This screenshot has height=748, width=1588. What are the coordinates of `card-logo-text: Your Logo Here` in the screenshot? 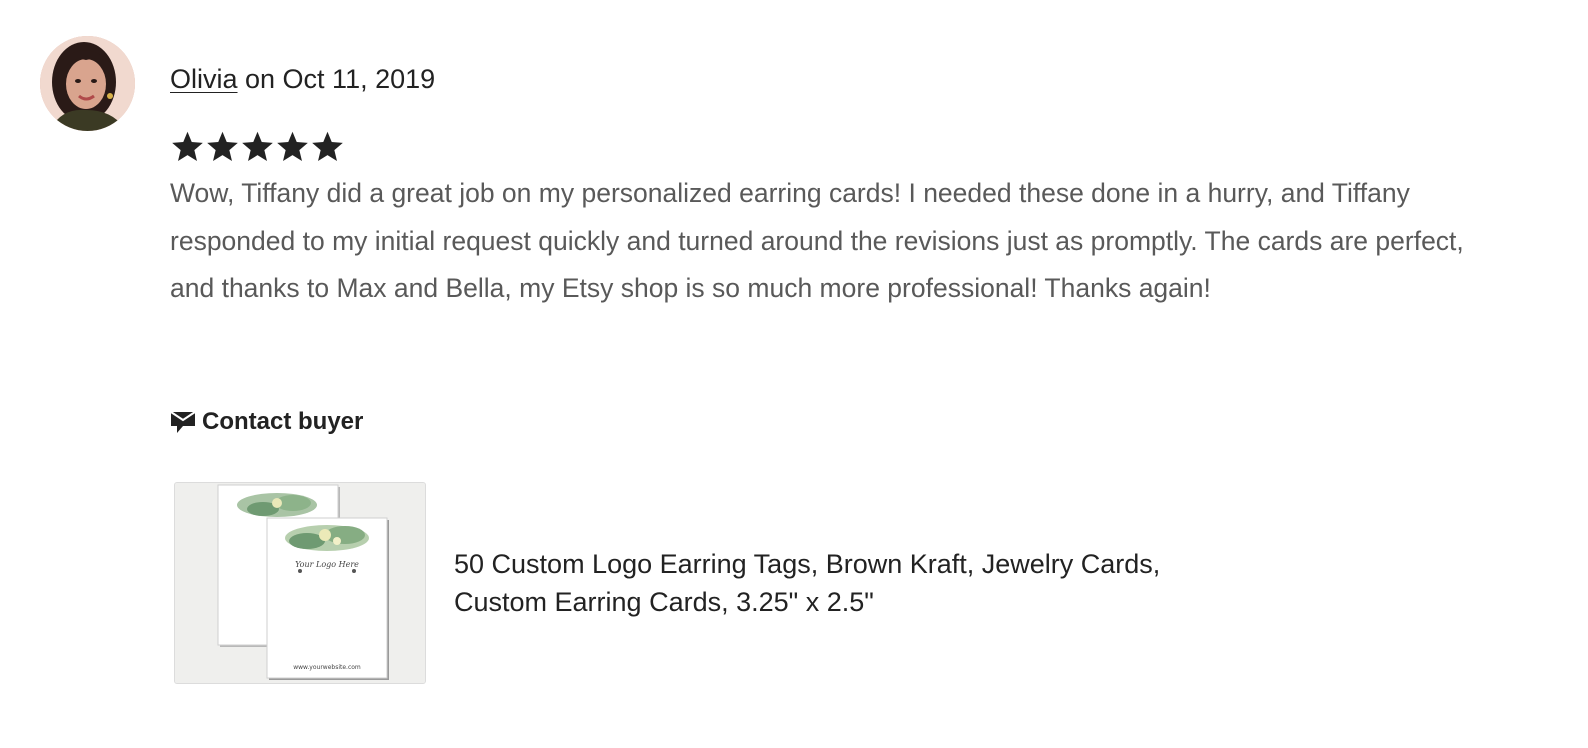 It's located at (327, 564).